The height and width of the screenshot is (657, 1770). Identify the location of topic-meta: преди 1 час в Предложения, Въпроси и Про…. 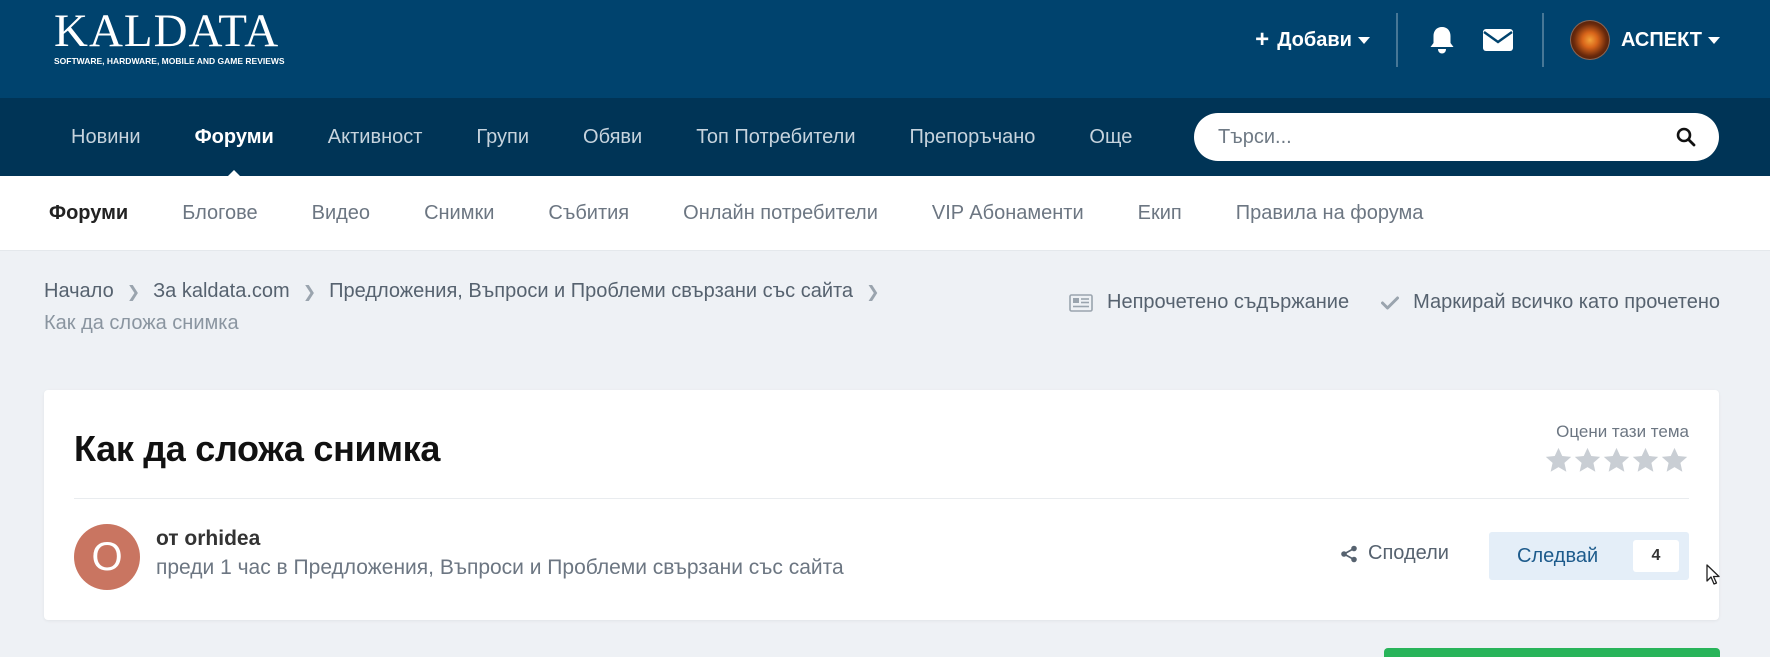
(500, 567).